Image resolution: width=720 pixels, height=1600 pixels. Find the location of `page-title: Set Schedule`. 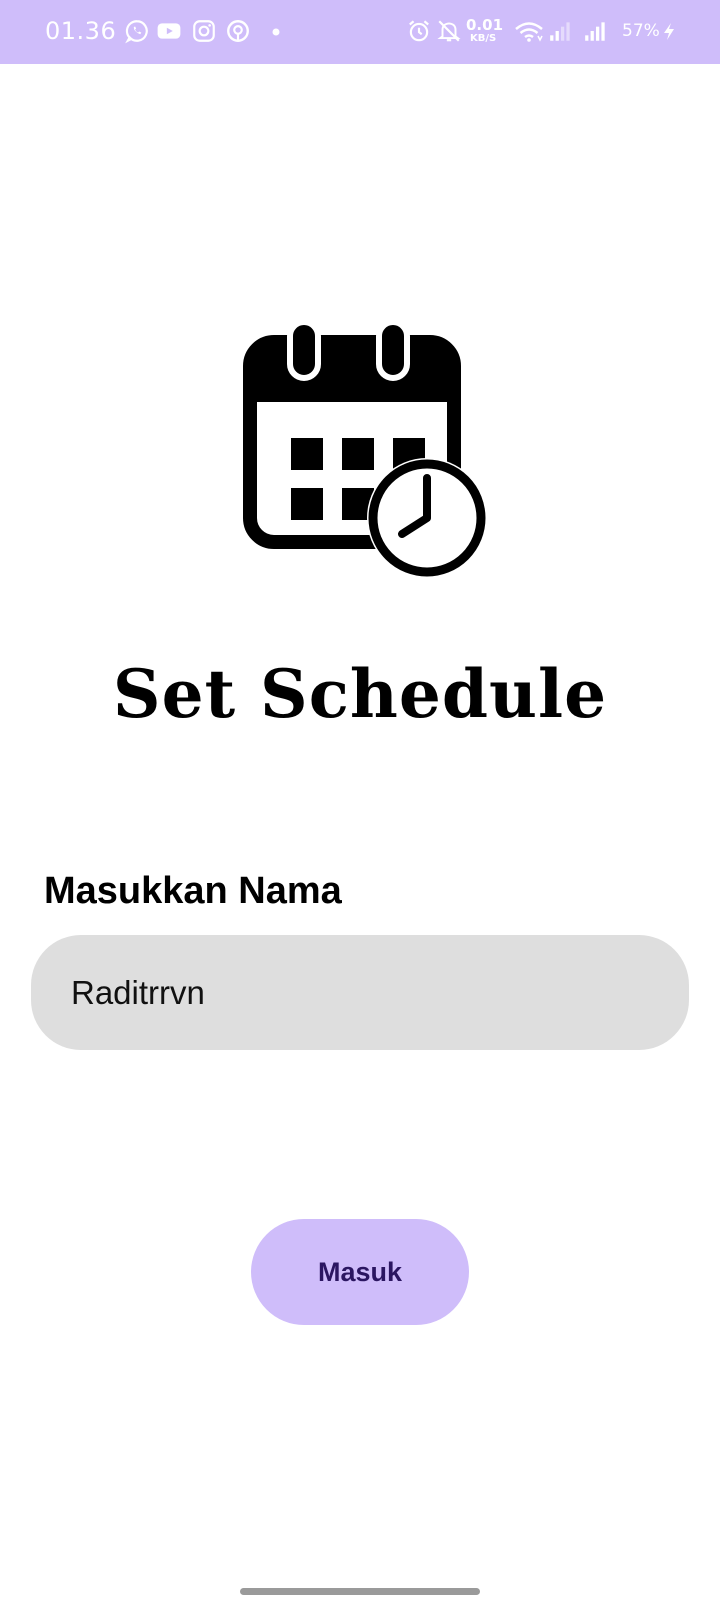

page-title: Set Schedule is located at coordinates (360, 694).